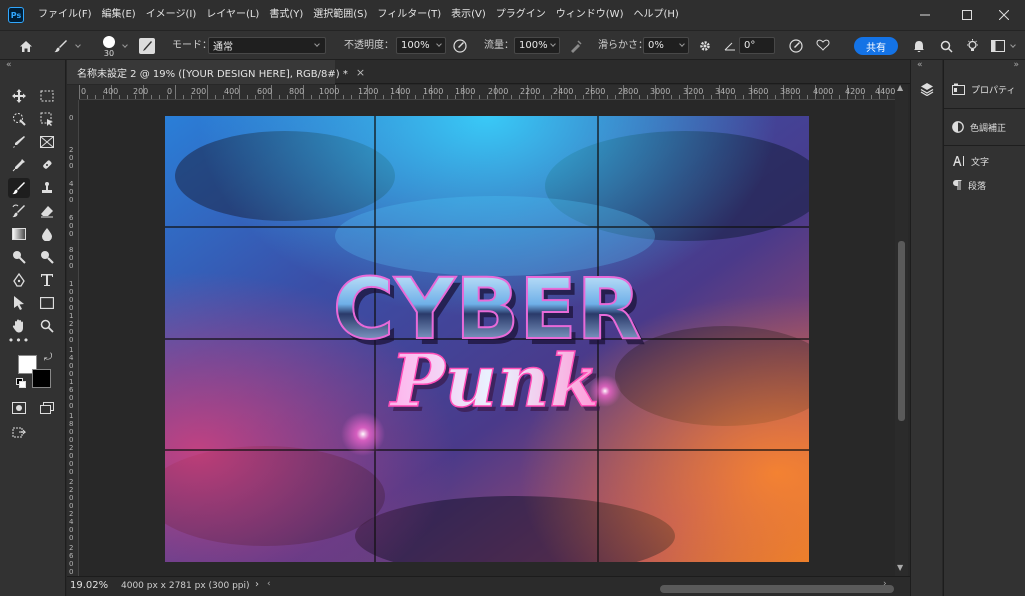 The height and width of the screenshot is (596, 1025). I want to click on adjustments-panel-button: 色調補正, so click(979, 127).